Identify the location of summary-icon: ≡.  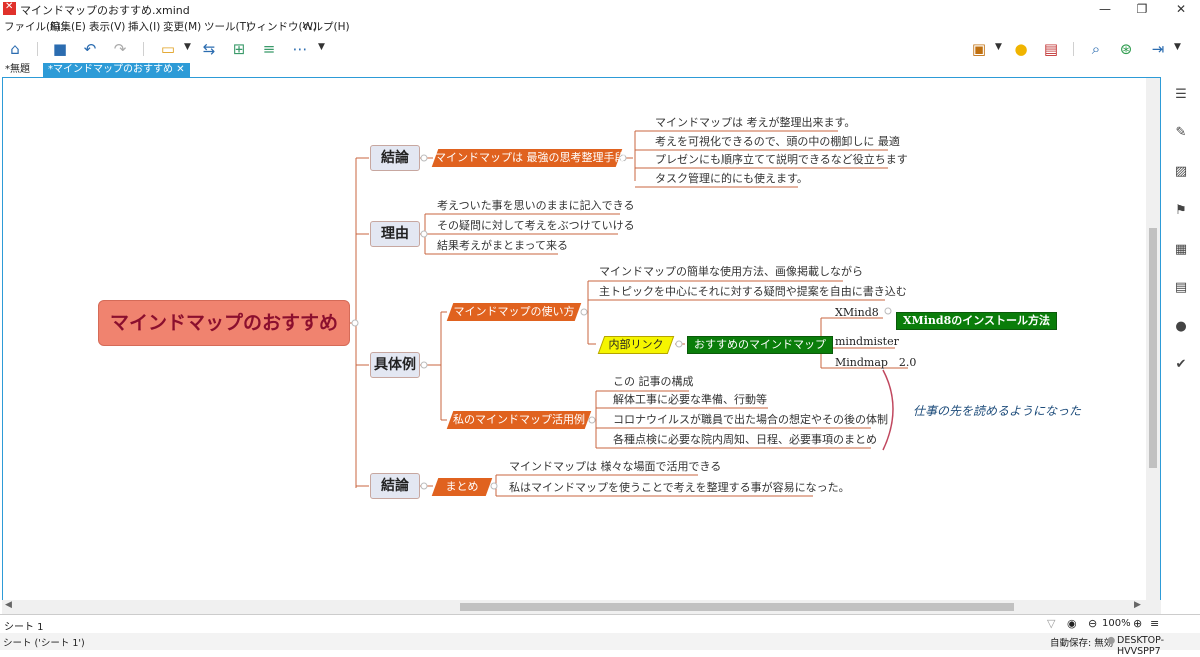
(269, 49).